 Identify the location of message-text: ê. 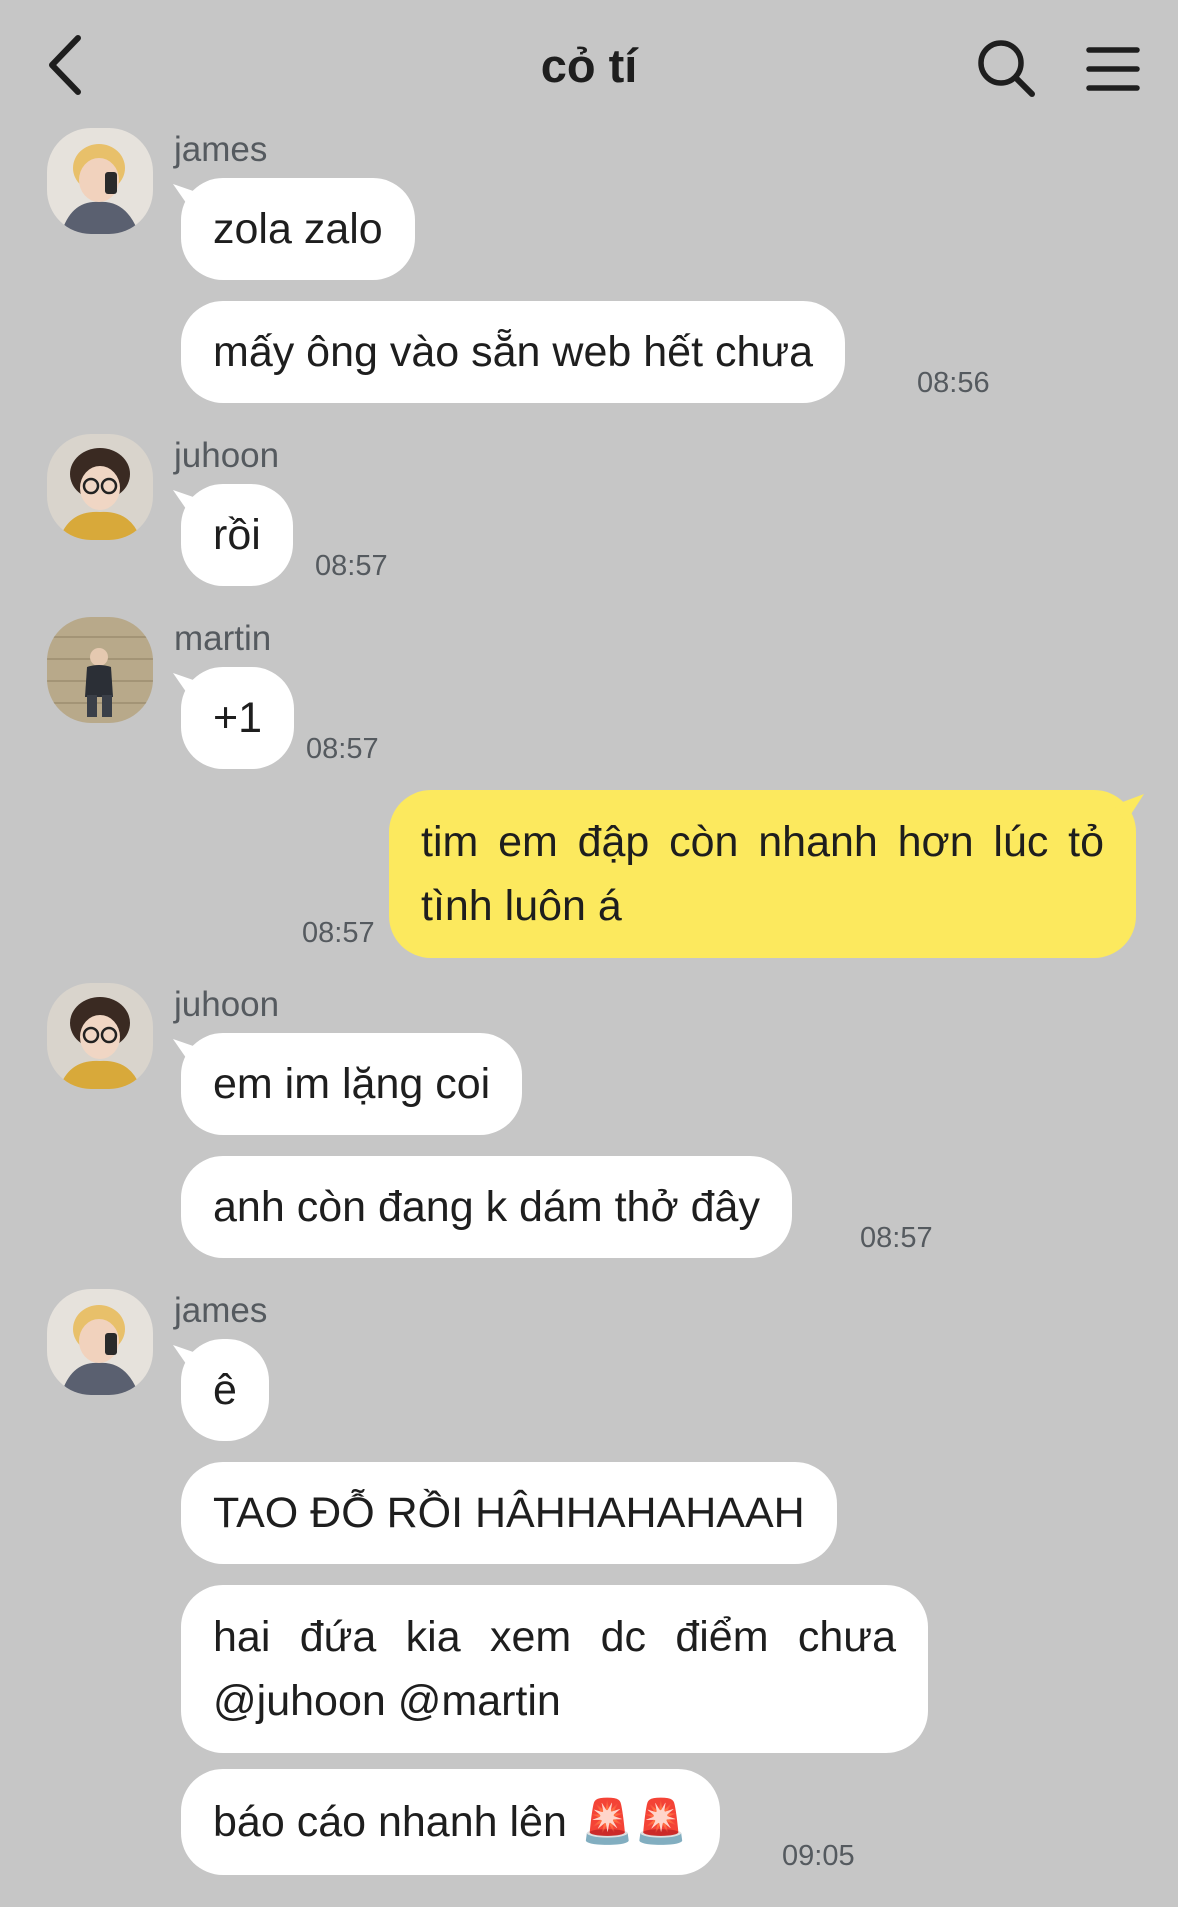
(225, 1390).